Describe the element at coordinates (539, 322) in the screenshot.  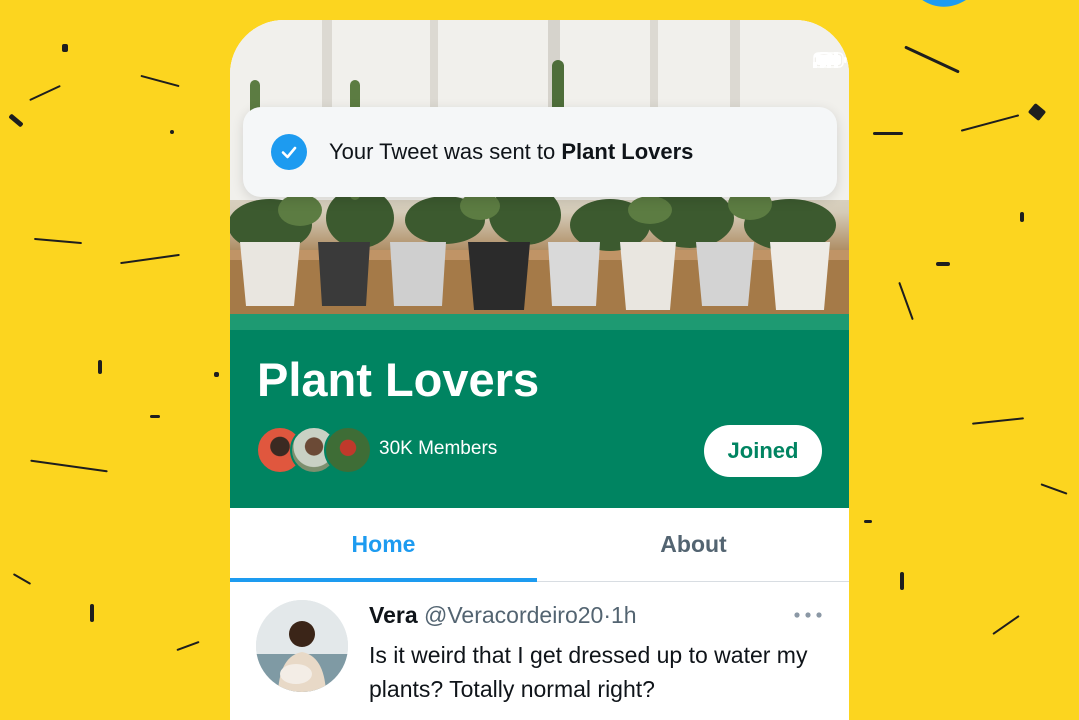
I see `header-strip` at that location.